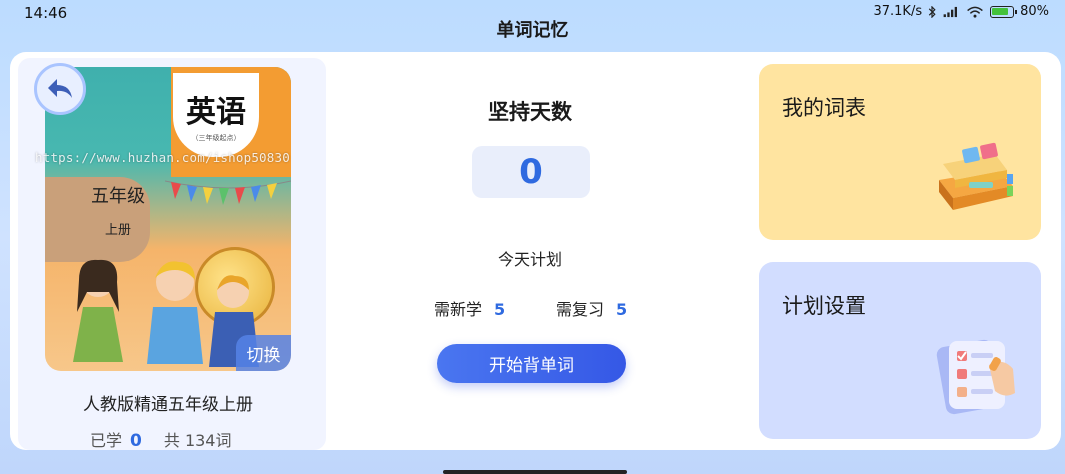 The image size is (1065, 474). What do you see at coordinates (622, 309) in the screenshot?
I see `review-words-count: 5` at bounding box center [622, 309].